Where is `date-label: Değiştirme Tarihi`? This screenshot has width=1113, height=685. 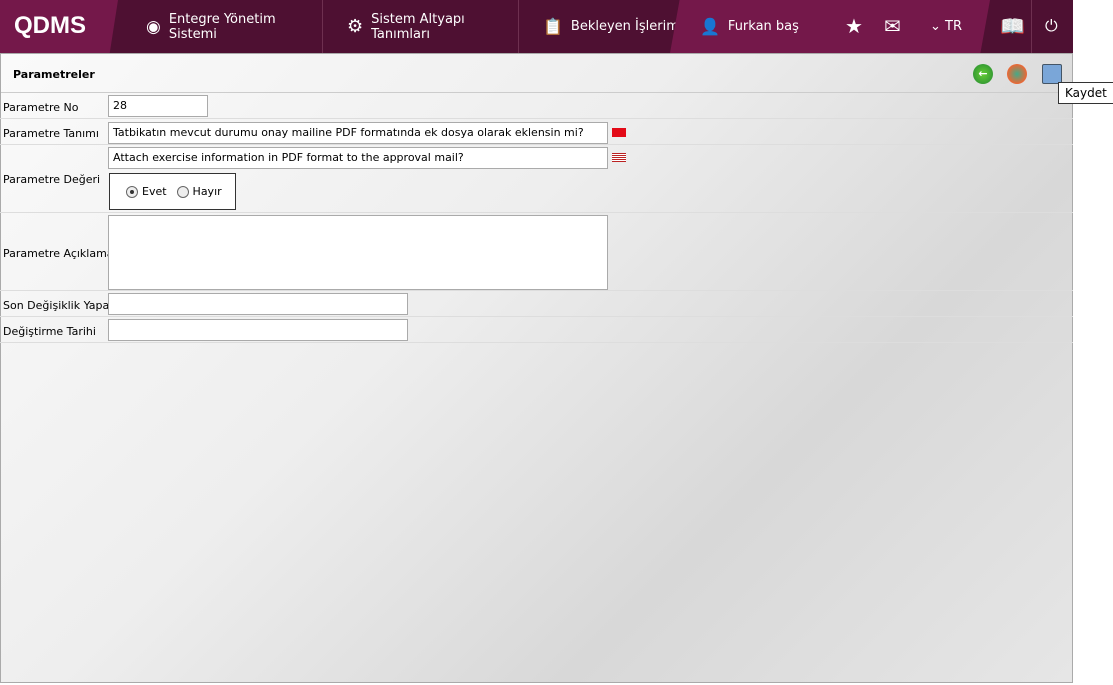
date-label: Değiştirme Tarihi is located at coordinates (49, 331).